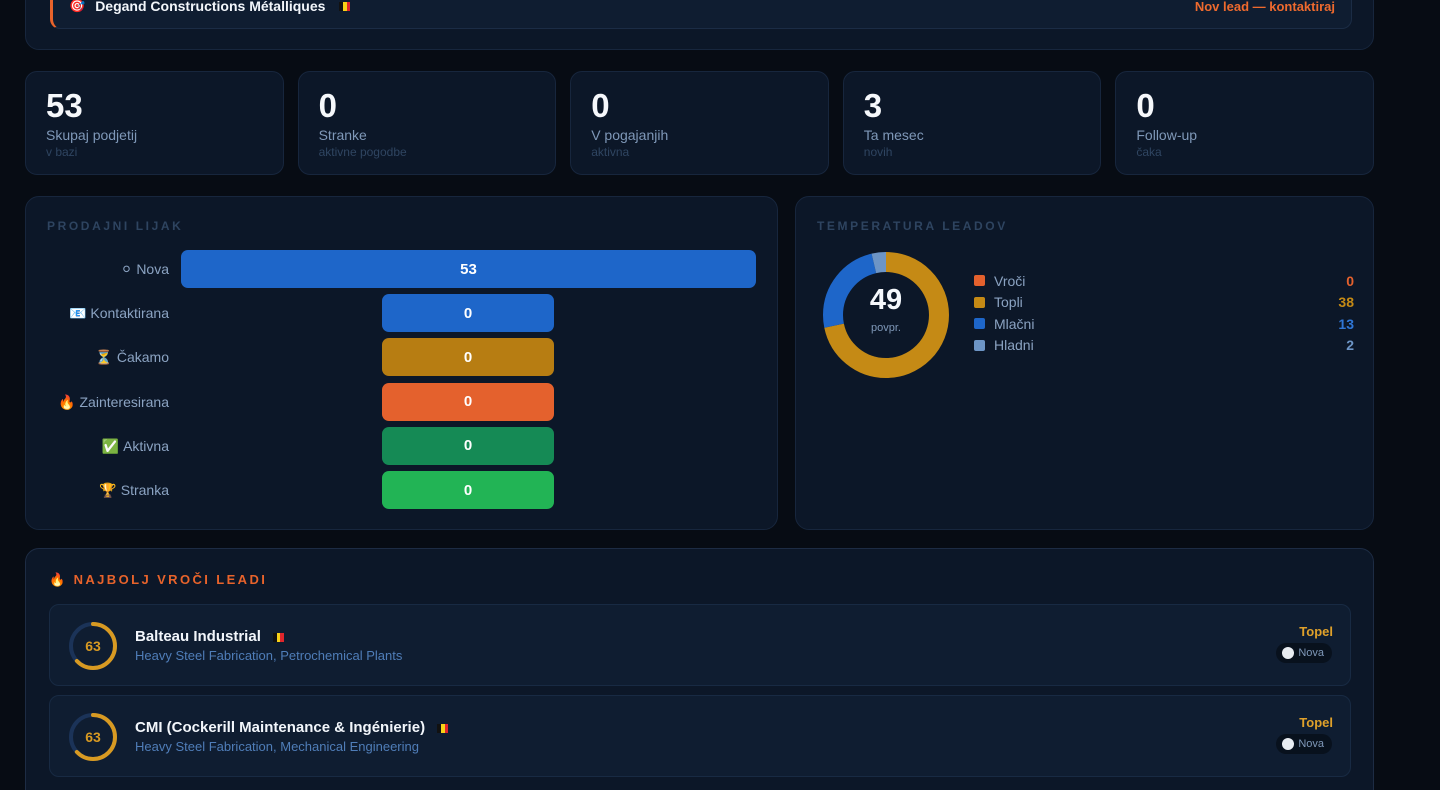 This screenshot has height=790, width=1440. I want to click on funnel-stage-label: 📧 Kontaktirana, so click(119, 313).